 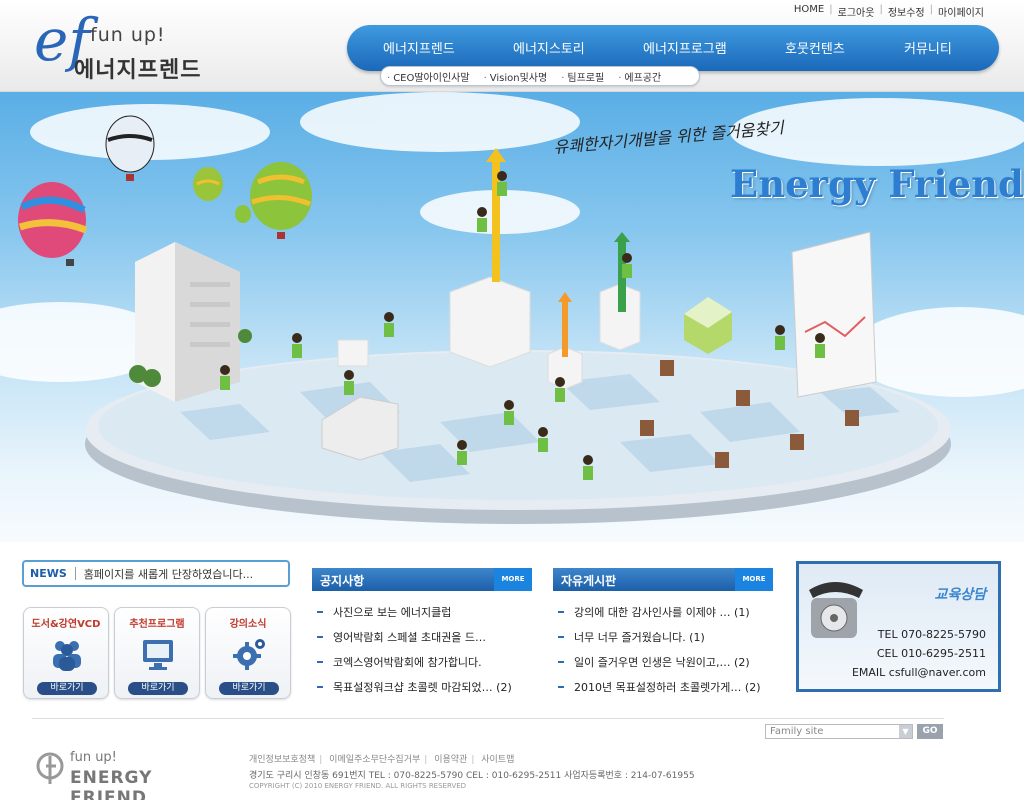 I want to click on quick-box-books: 도서&강연VCD 바로가기, so click(x=66, y=653).